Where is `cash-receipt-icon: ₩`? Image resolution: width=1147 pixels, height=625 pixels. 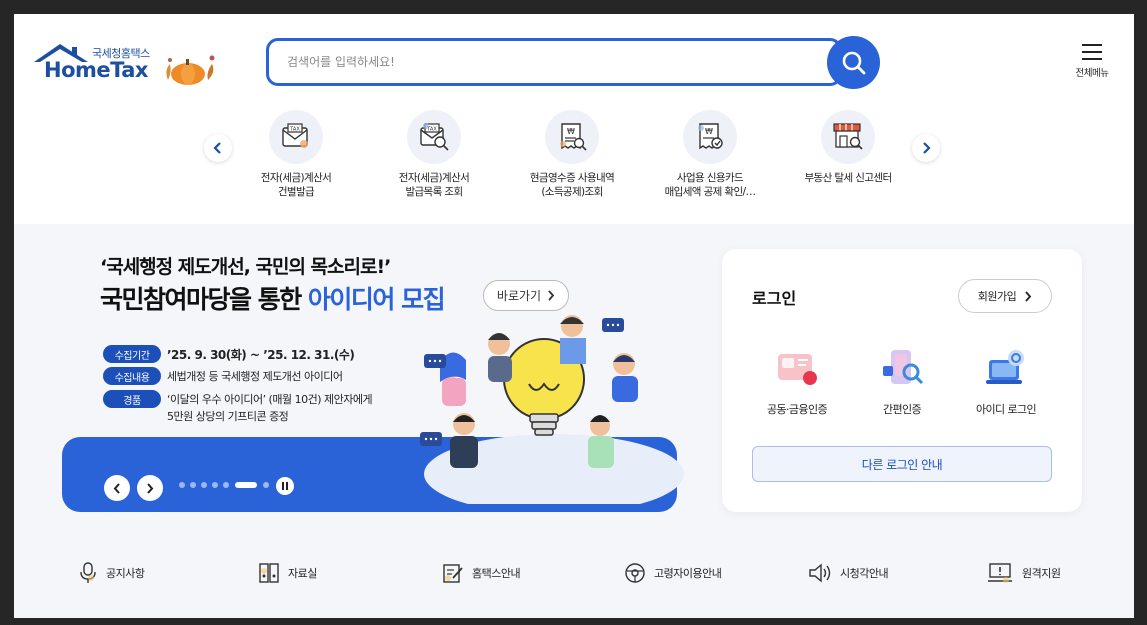
cash-receipt-icon: ₩ is located at coordinates (572, 137).